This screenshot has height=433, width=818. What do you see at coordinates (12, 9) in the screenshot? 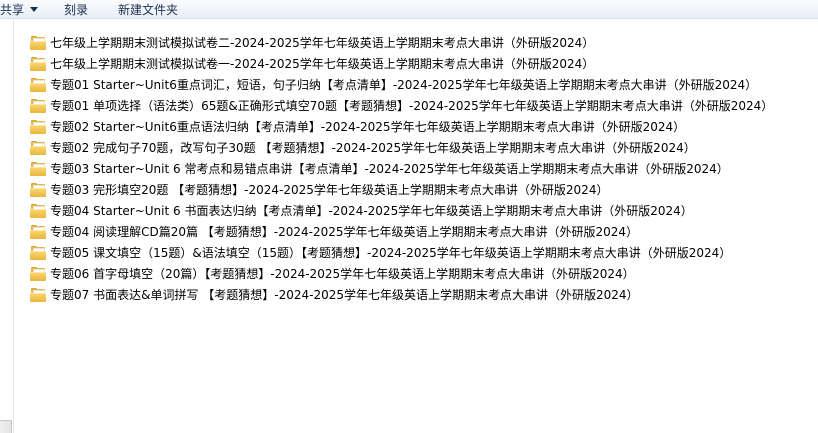
I see `share-label: 共享` at bounding box center [12, 9].